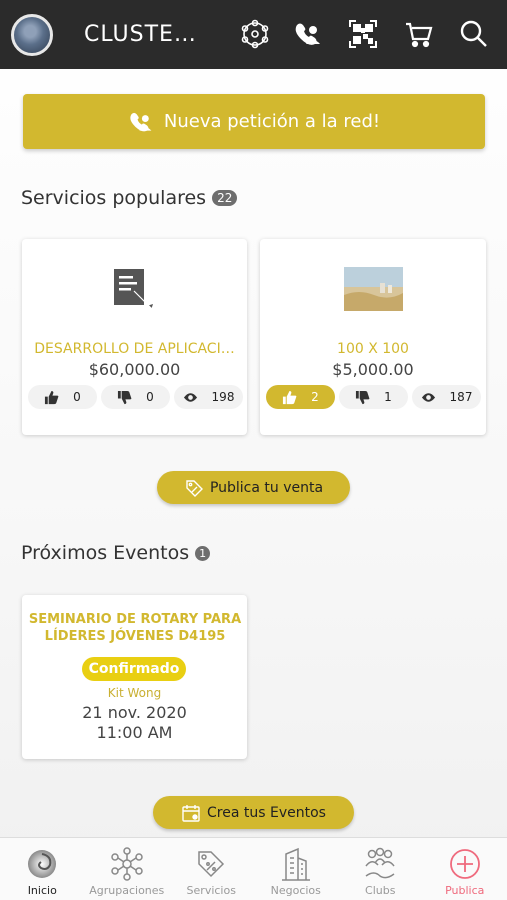  I want to click on views-count: 187, so click(461, 397).